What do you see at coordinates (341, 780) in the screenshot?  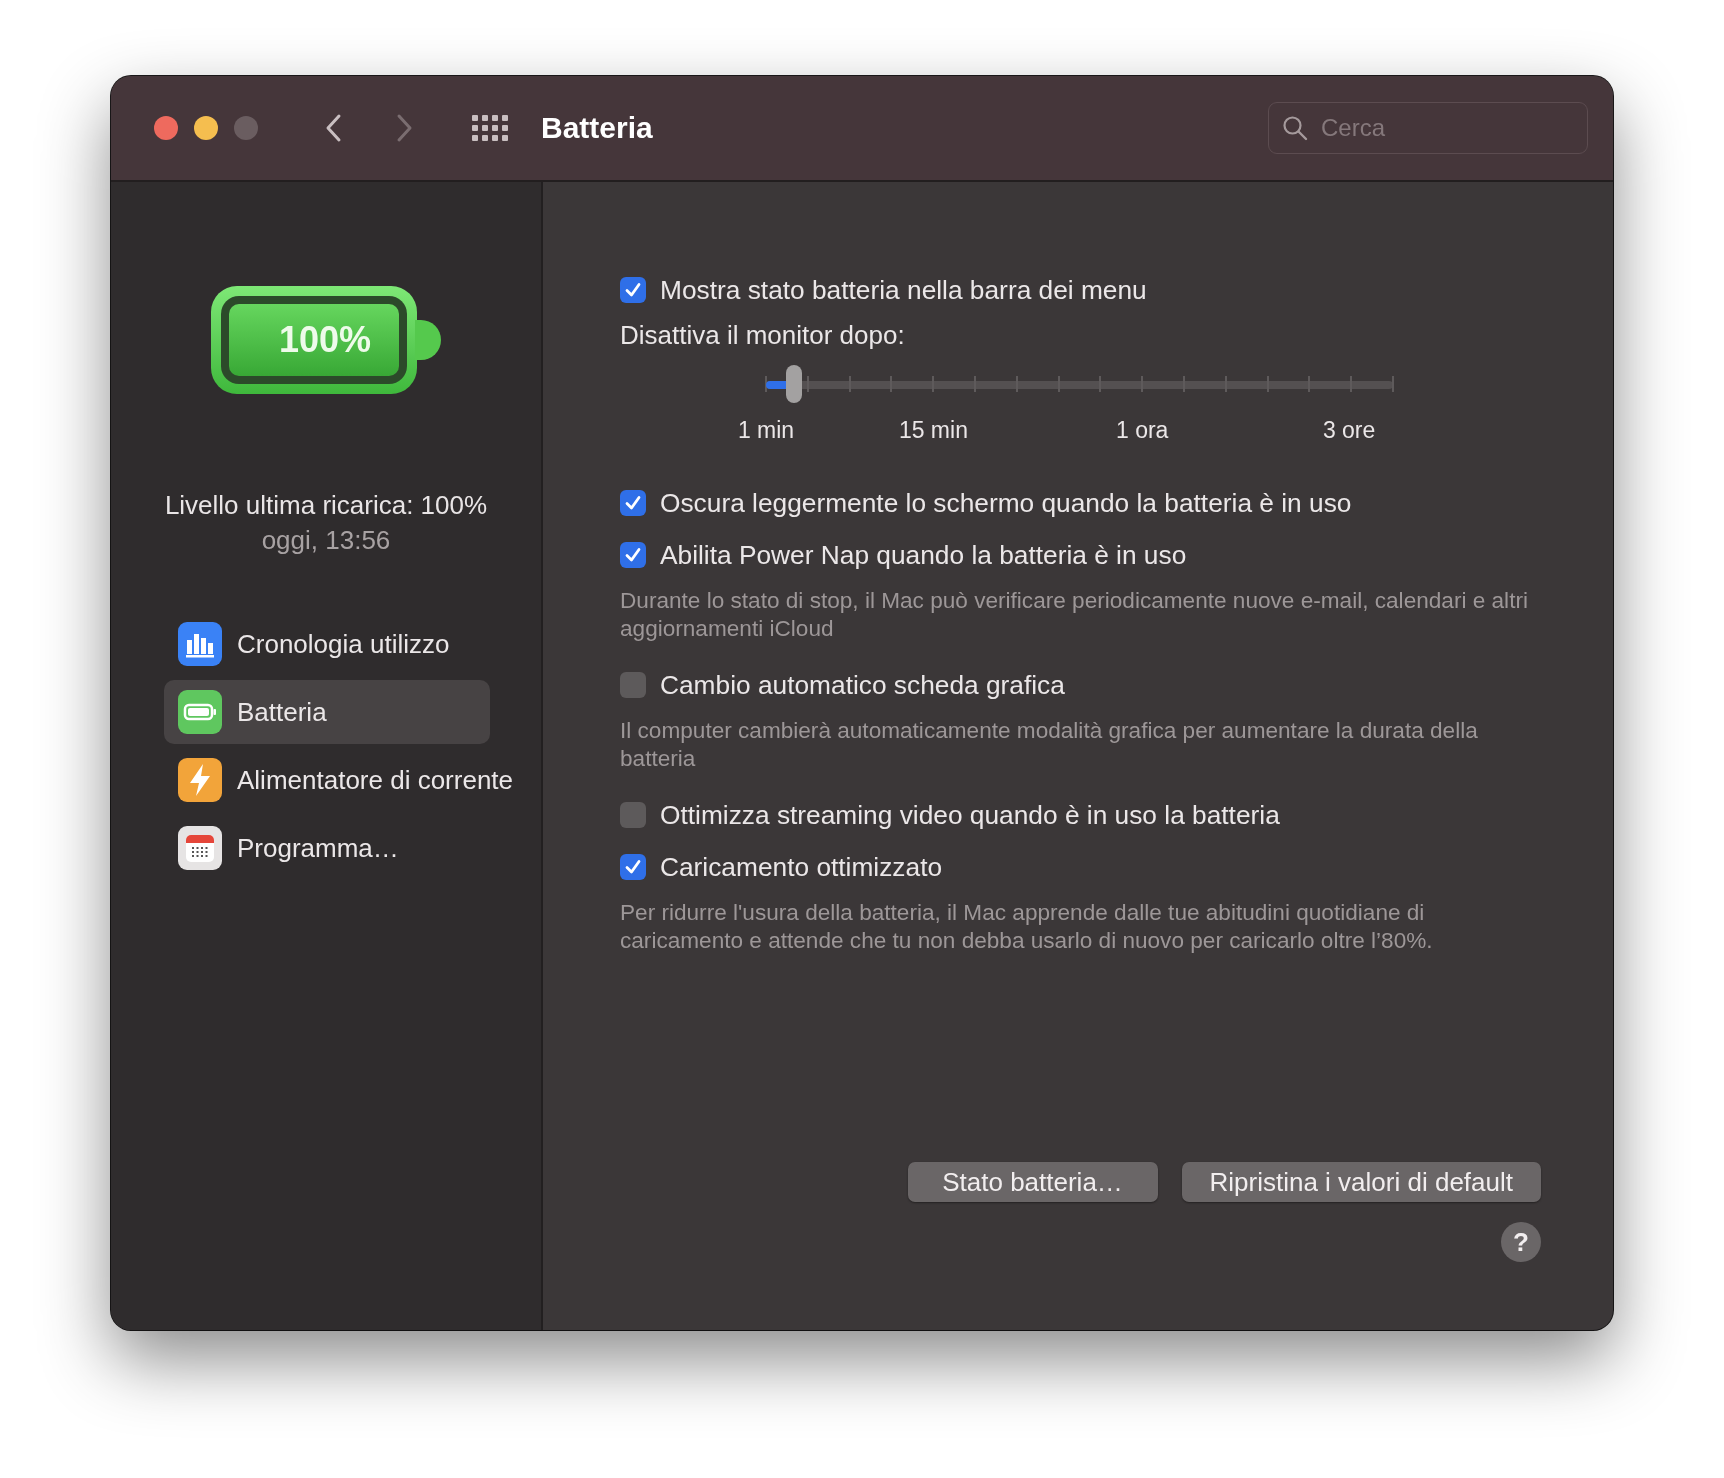 I see `sidebar-item: Alimentatore di corrente` at bounding box center [341, 780].